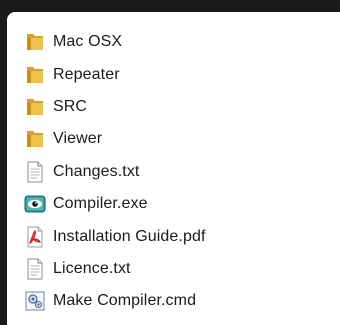  I want to click on list-item-installation-guide-pdf: Installation Guide.pdf, so click(115, 236).